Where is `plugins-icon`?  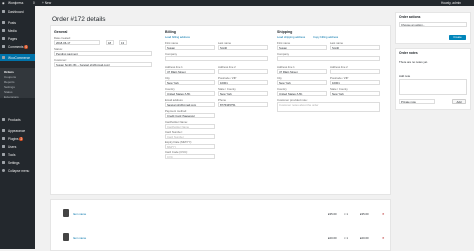
plugins-icon is located at coordinates (3, 138).